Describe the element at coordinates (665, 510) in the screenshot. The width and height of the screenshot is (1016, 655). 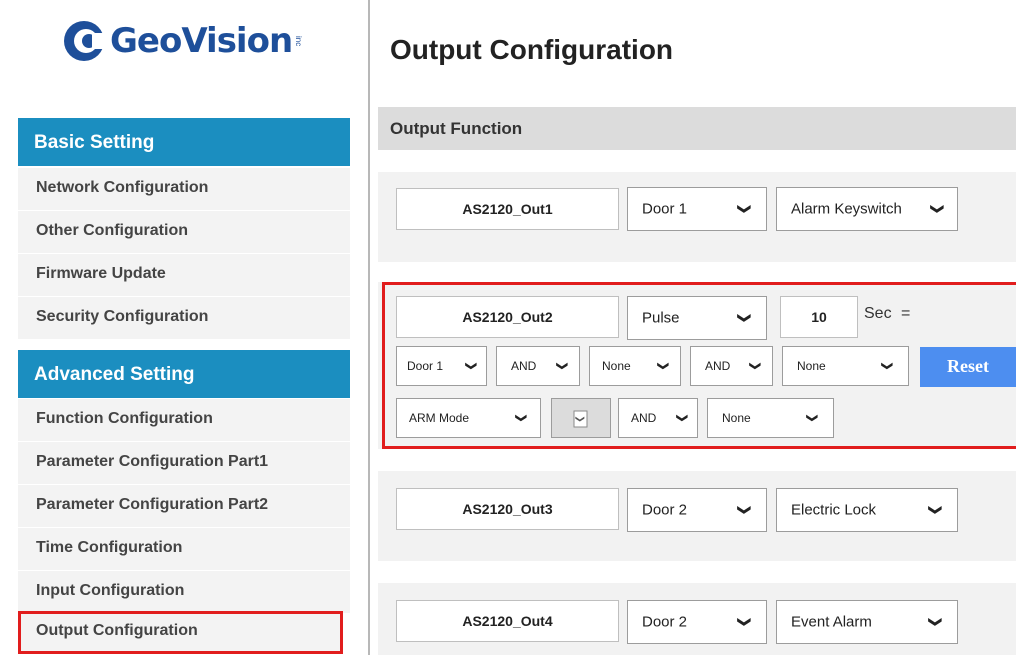
I see `output-3-door-value: Door 2` at that location.